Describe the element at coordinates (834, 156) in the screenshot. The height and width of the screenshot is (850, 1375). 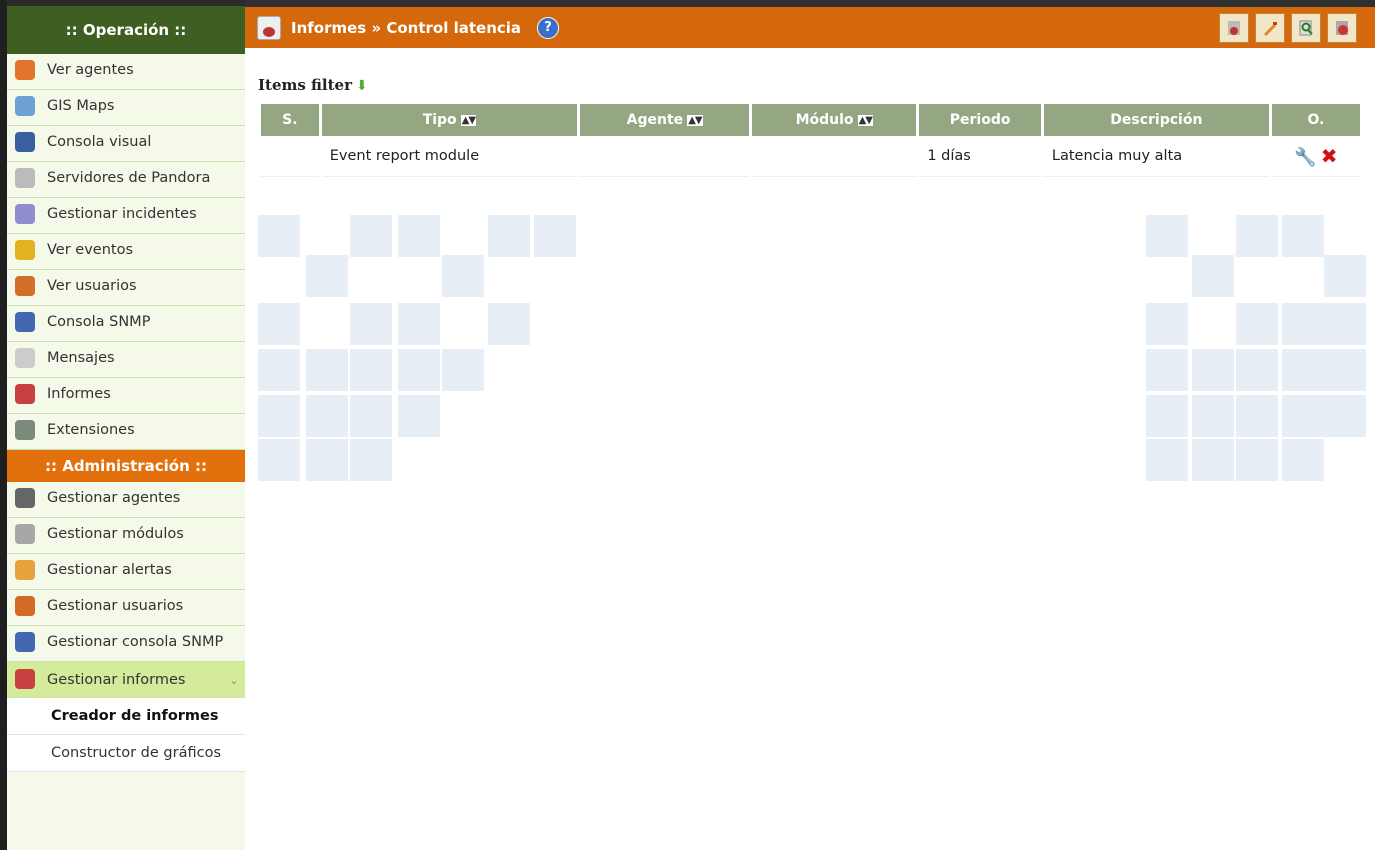
I see `cell-modulo` at that location.